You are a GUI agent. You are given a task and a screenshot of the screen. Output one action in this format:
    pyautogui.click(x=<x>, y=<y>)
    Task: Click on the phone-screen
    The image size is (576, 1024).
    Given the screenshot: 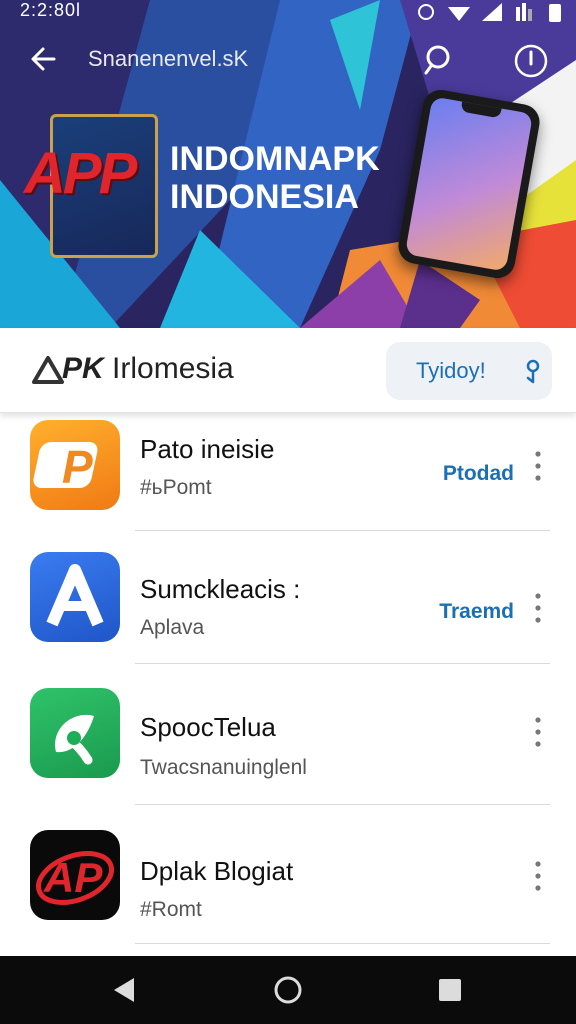 What is the action you would take?
    pyautogui.click(x=469, y=184)
    